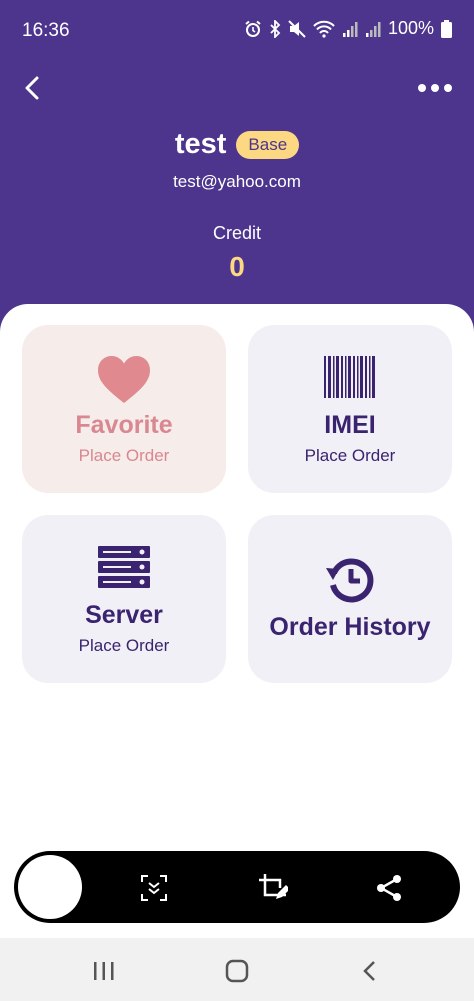  Describe the element at coordinates (200, 144) in the screenshot. I see `user-name: test` at that location.